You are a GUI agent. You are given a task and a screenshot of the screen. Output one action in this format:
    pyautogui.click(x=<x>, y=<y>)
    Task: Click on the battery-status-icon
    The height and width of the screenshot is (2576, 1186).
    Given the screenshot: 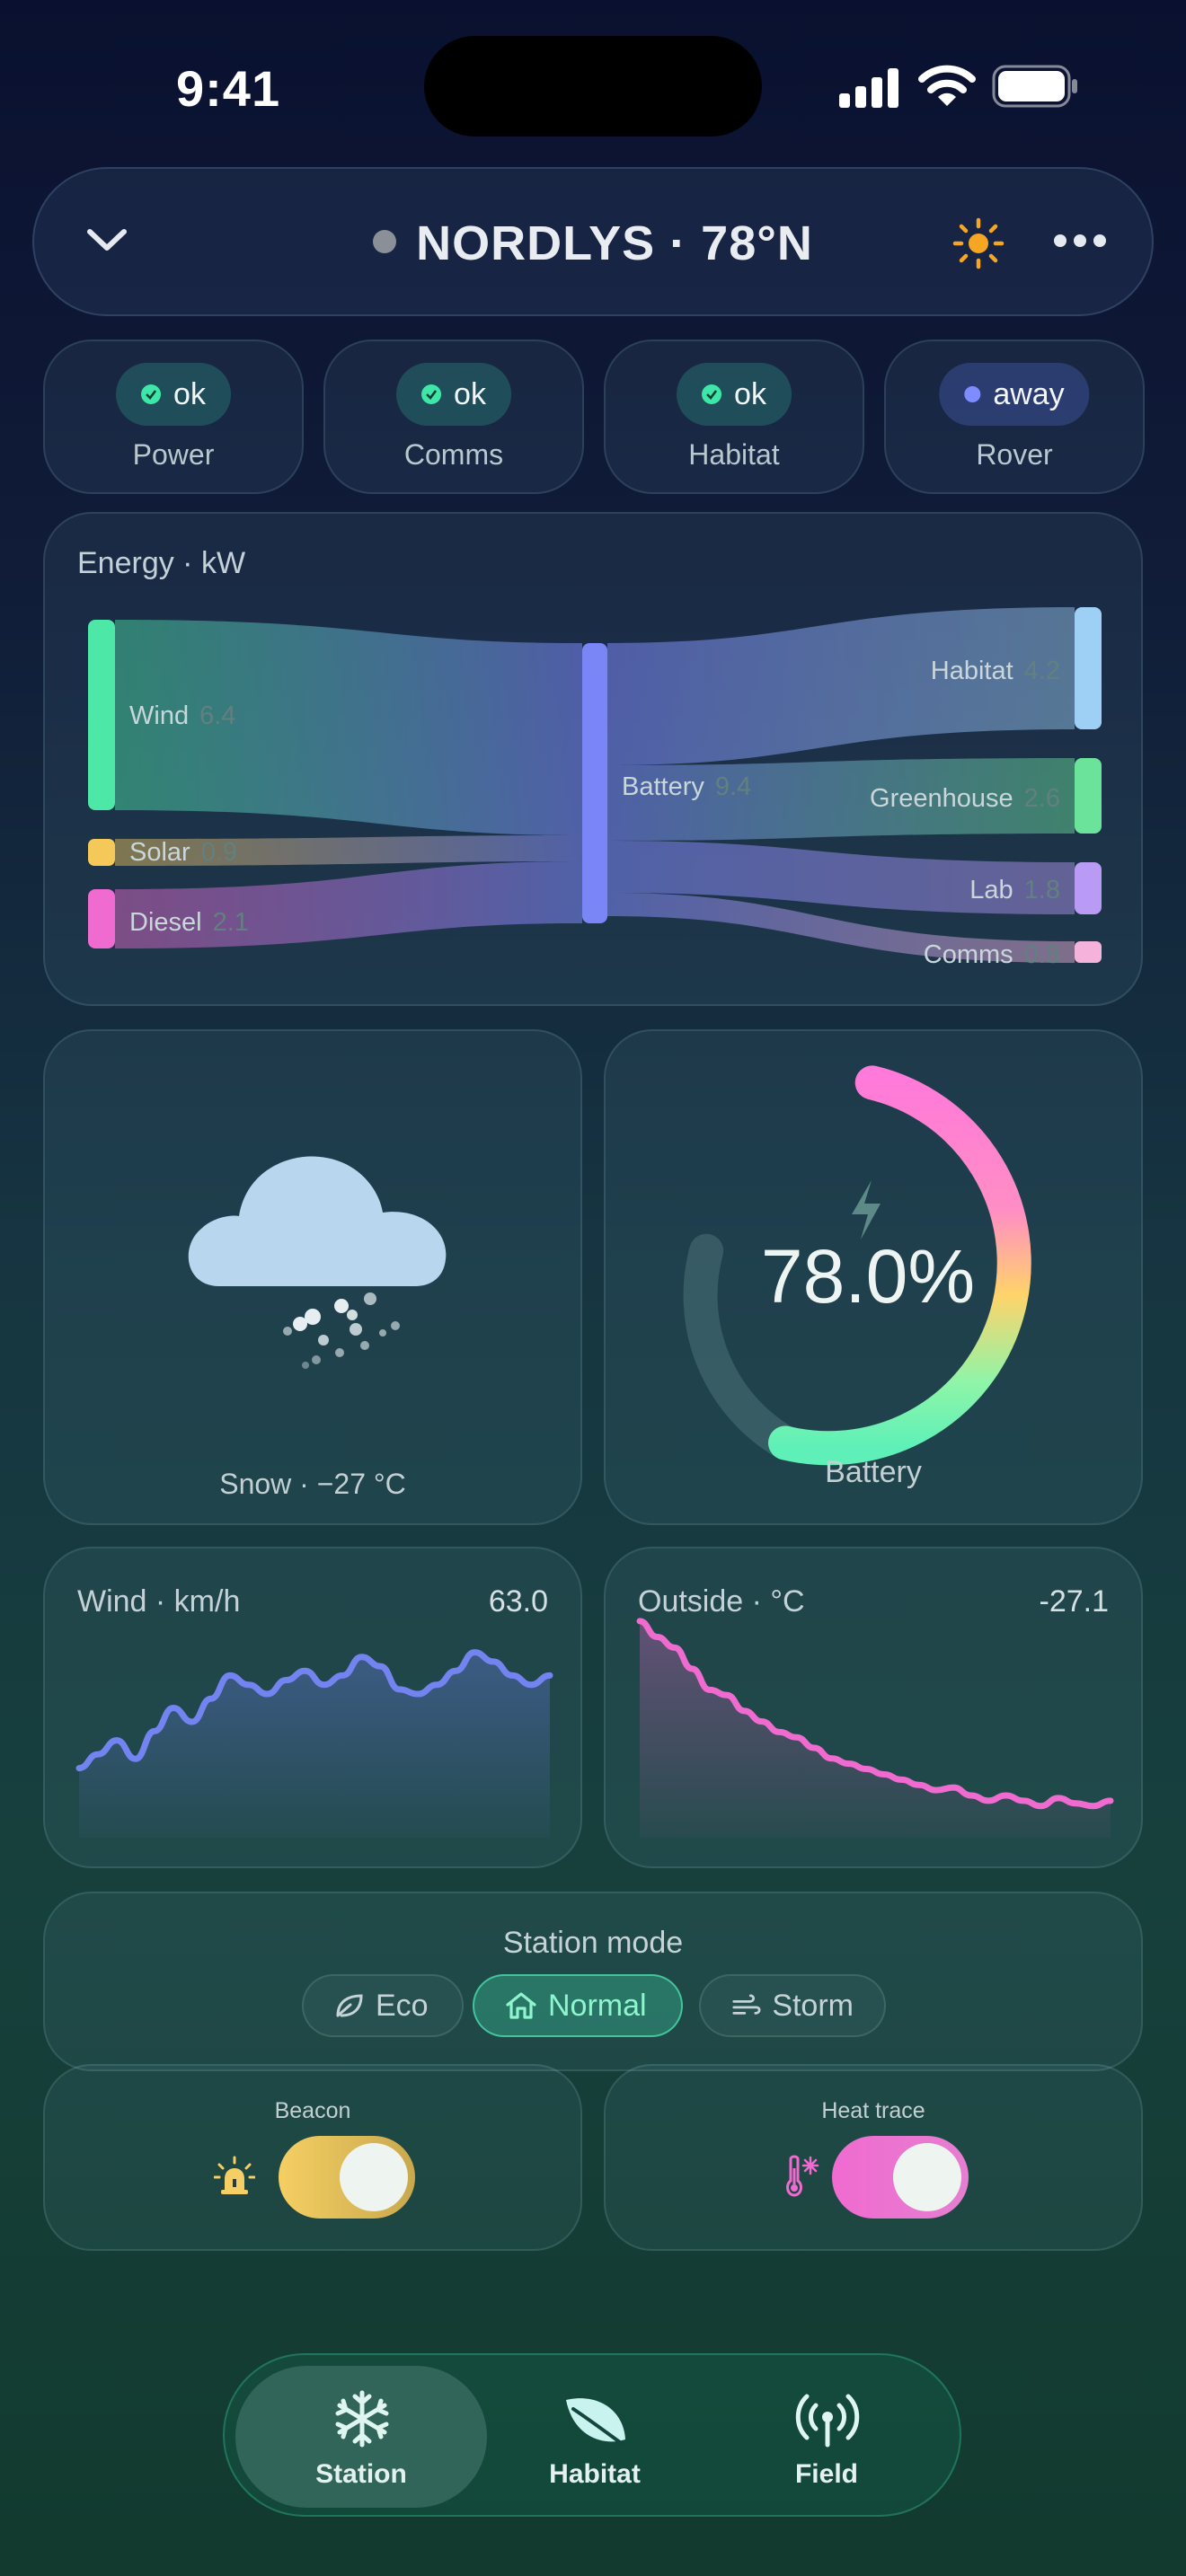 What is the action you would take?
    pyautogui.click(x=1034, y=86)
    